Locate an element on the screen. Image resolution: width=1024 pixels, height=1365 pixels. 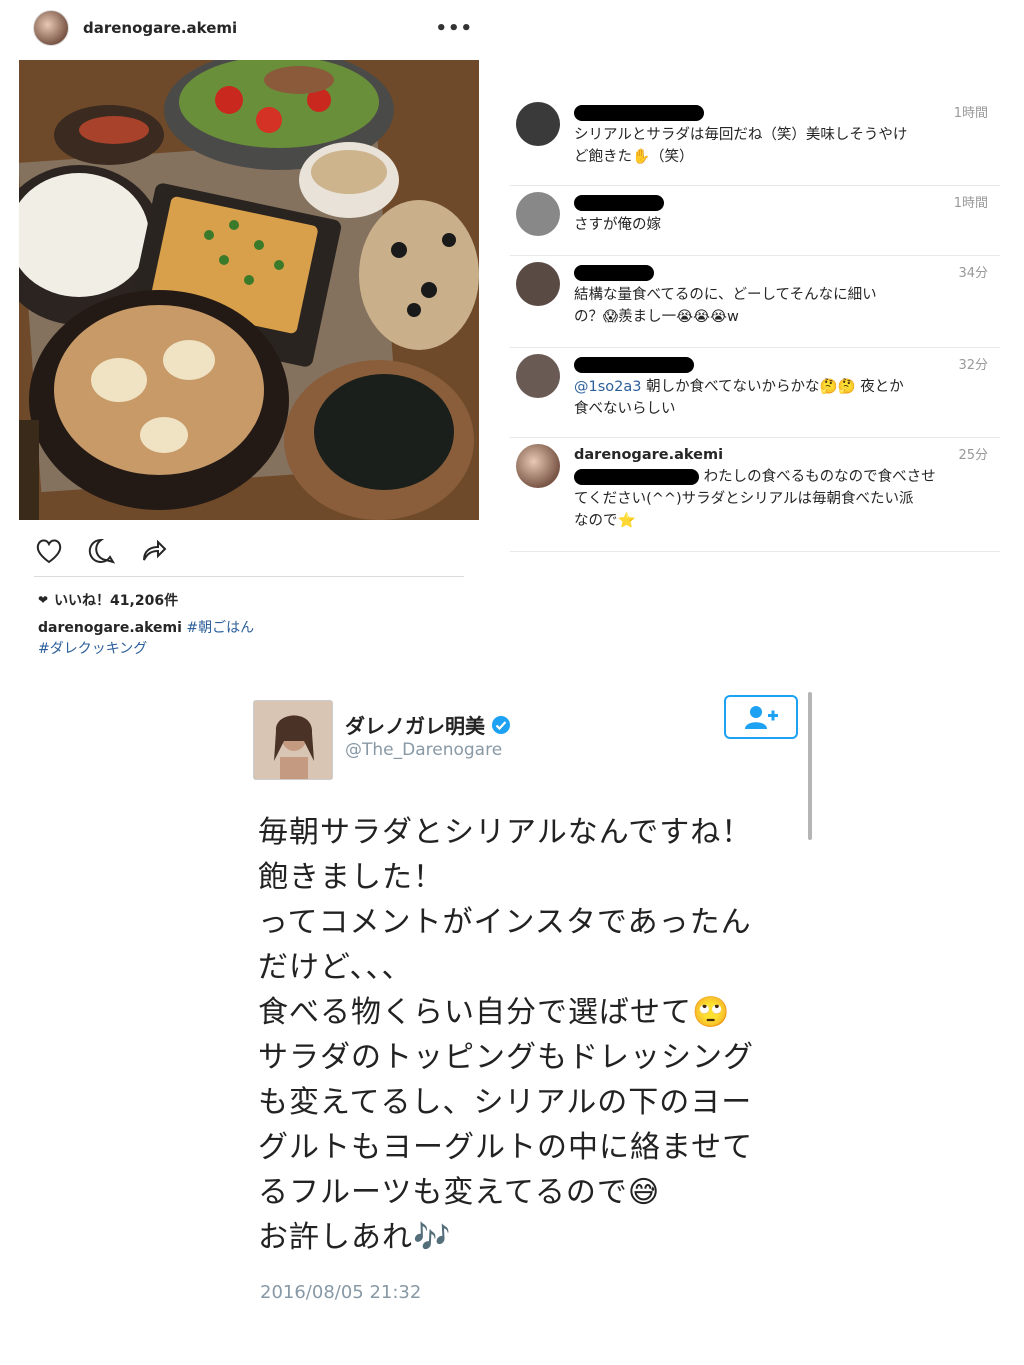
twitter-handle: @The_Darenogare is located at coordinates (423, 750).